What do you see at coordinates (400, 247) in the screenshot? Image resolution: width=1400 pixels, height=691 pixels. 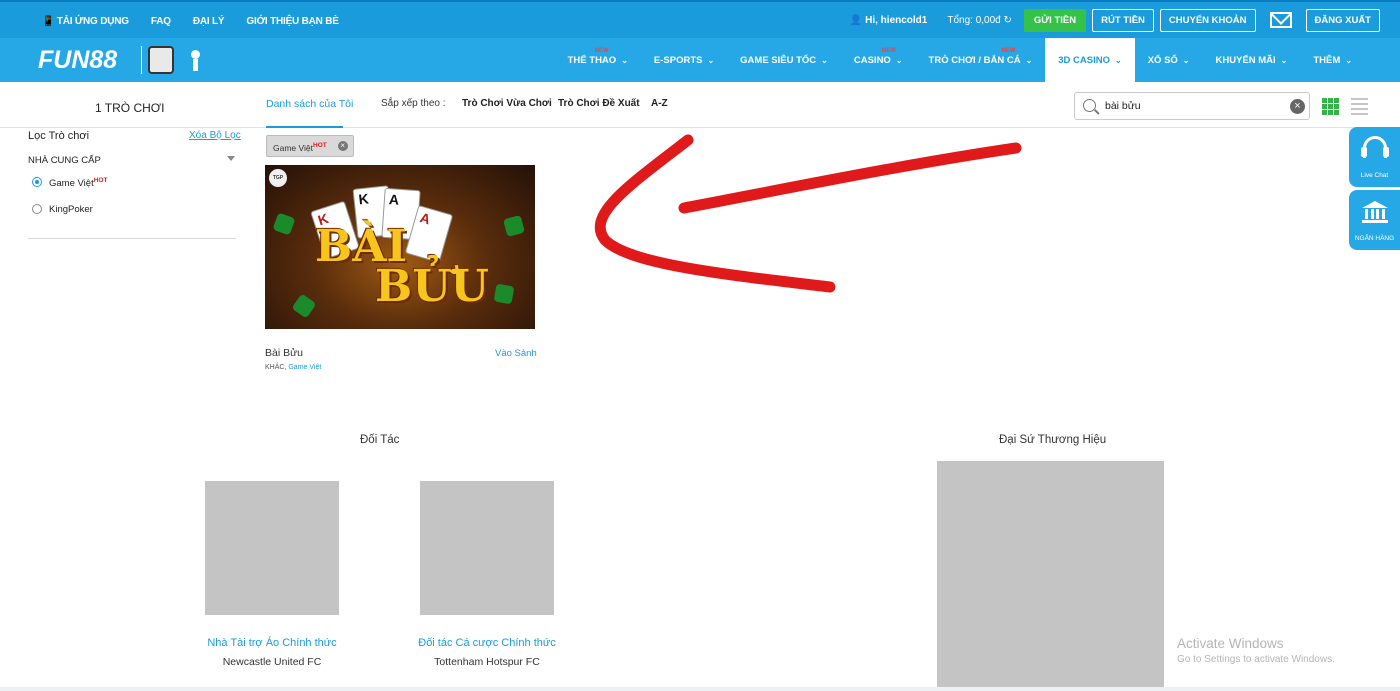 I see `game-thumbnail: TGP K K A A BÀI BỬU` at bounding box center [400, 247].